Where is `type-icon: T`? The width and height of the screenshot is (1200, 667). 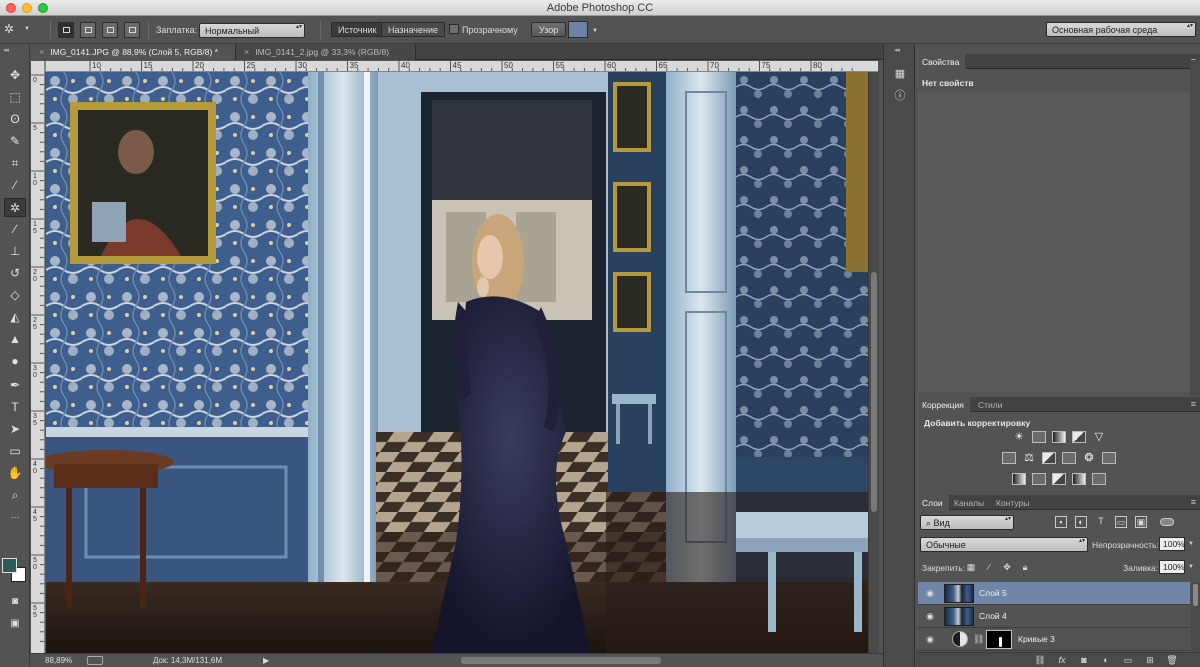
type-icon: T is located at coordinates (15, 407).